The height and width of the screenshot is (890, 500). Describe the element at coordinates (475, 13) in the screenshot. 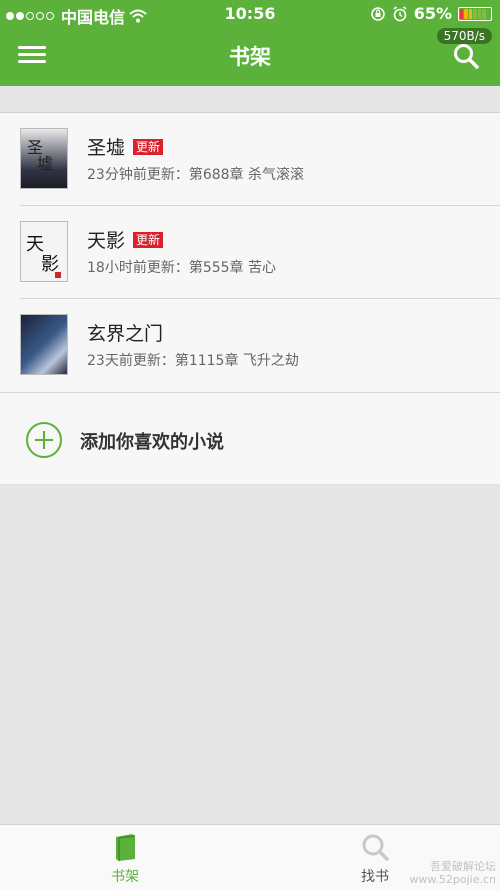

I see `battery-icon` at that location.